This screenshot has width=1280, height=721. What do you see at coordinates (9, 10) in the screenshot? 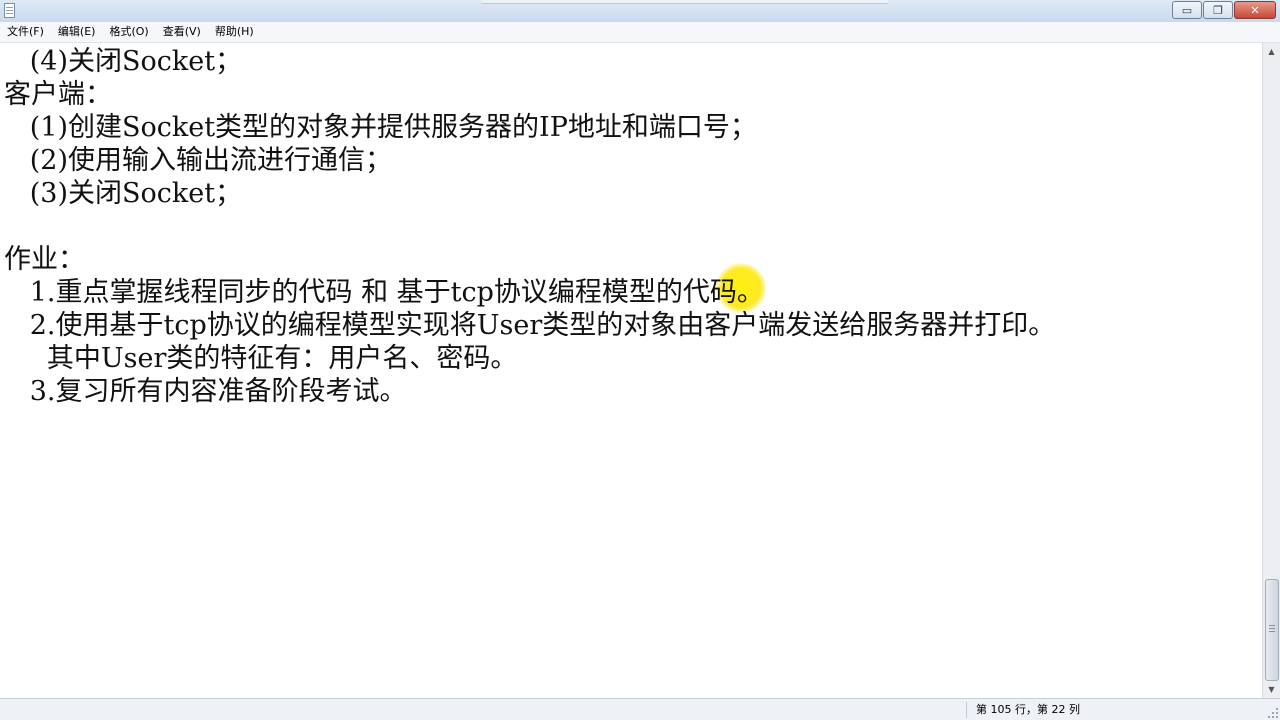
I see `notepad-icon` at bounding box center [9, 10].